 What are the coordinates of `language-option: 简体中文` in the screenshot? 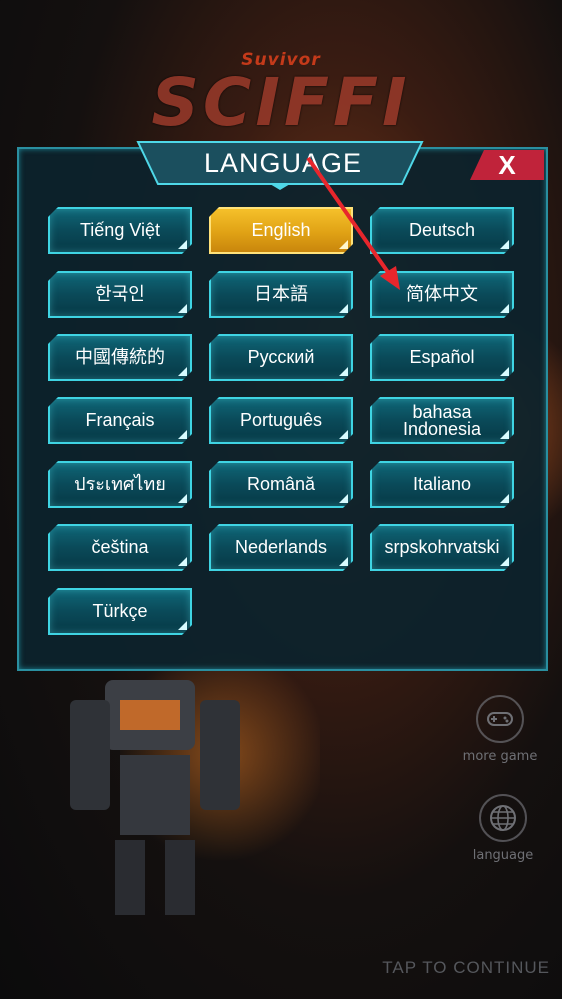 It's located at (442, 294).